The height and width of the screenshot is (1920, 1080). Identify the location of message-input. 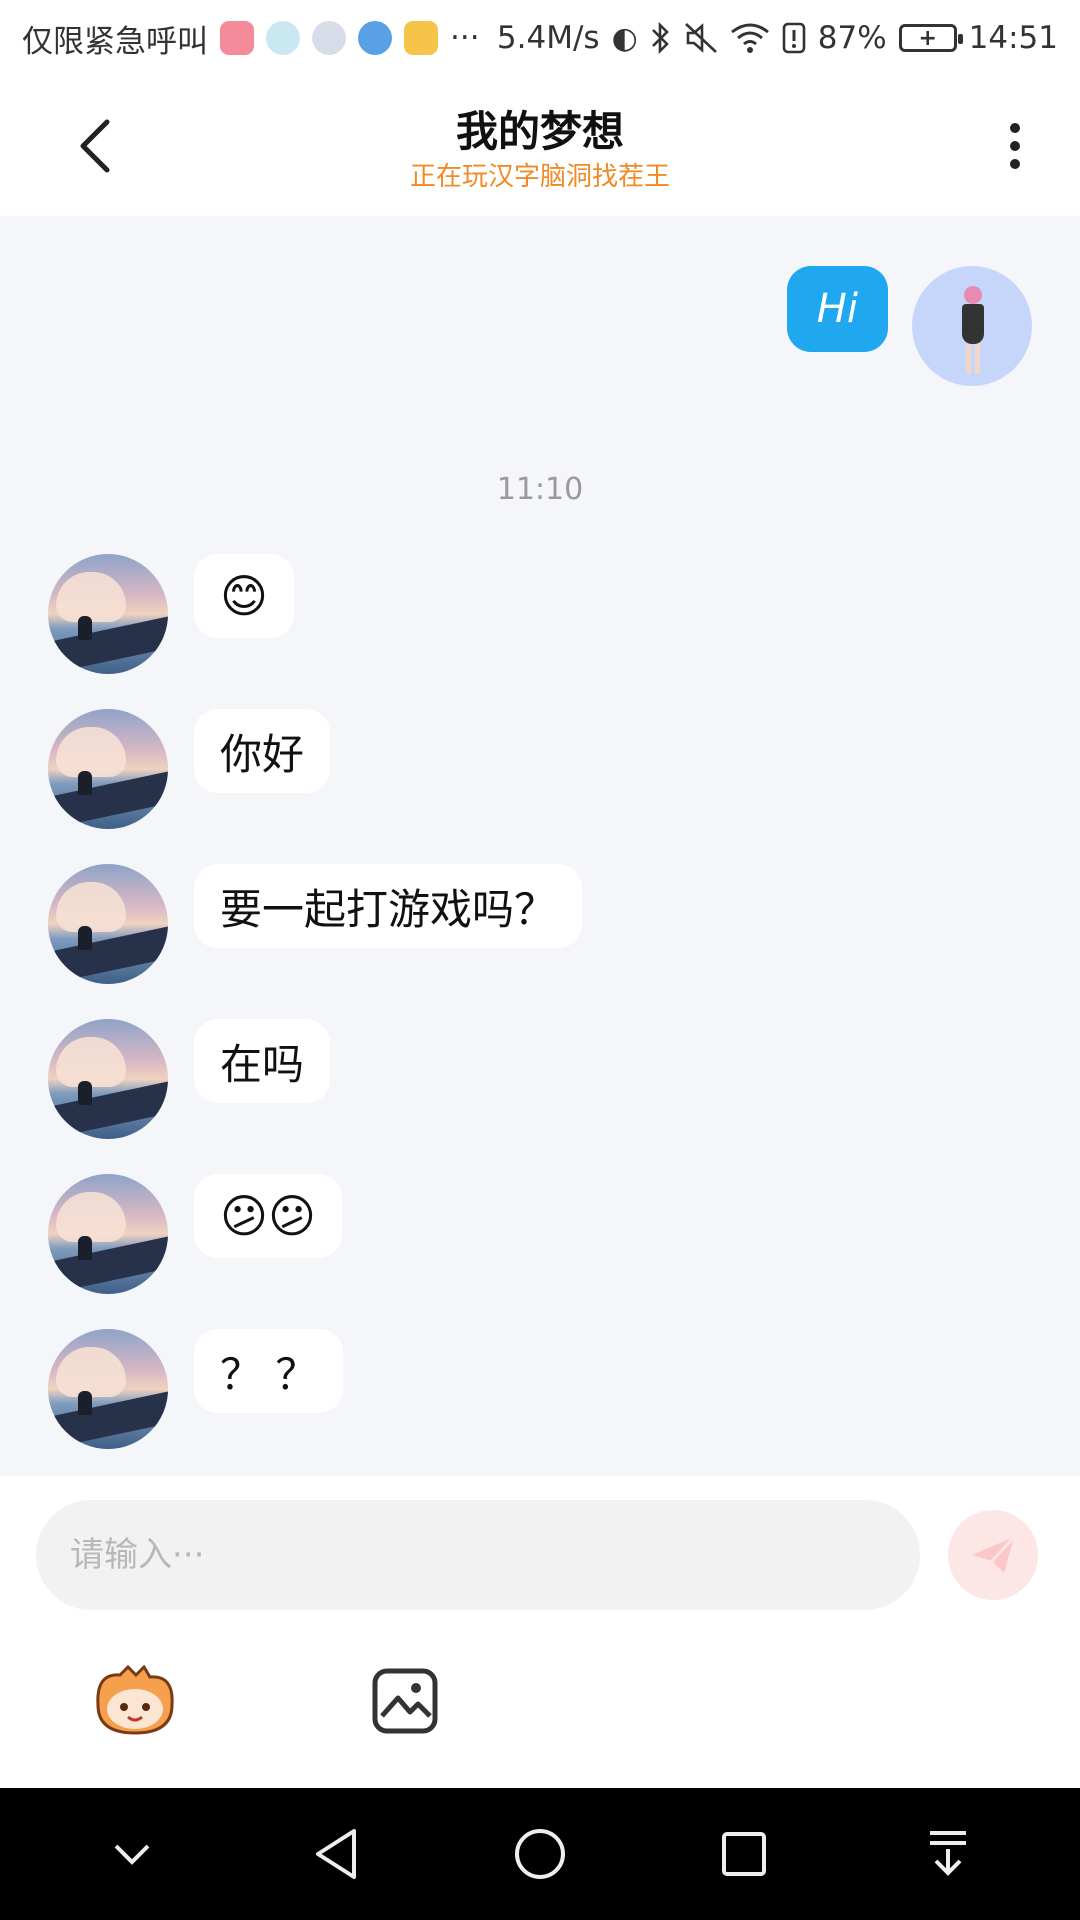
(478, 1555).